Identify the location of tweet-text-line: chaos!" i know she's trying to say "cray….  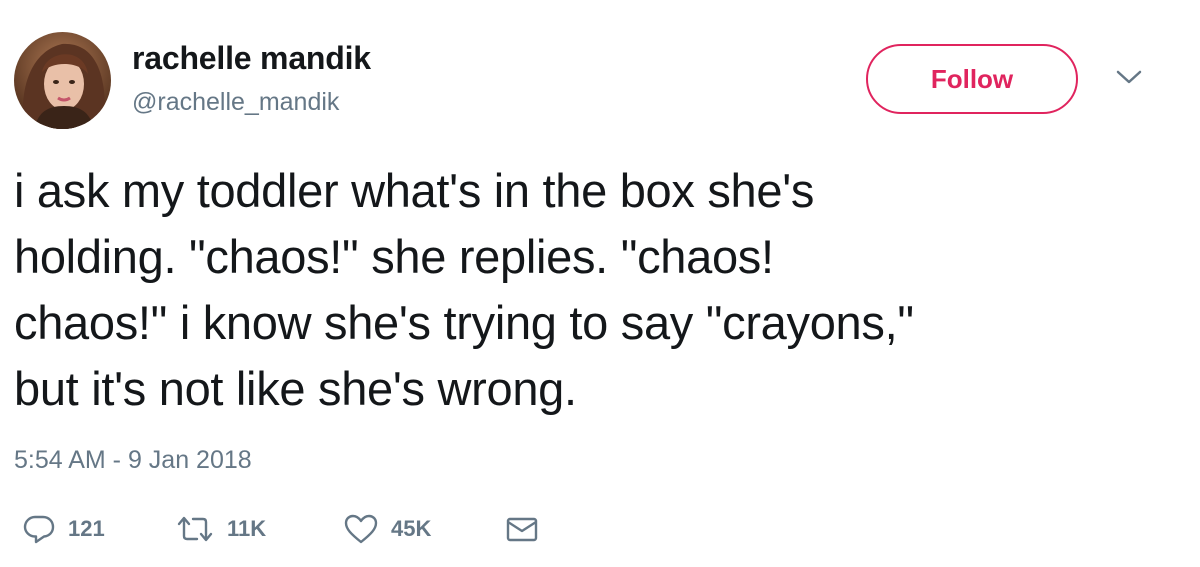
(464, 322).